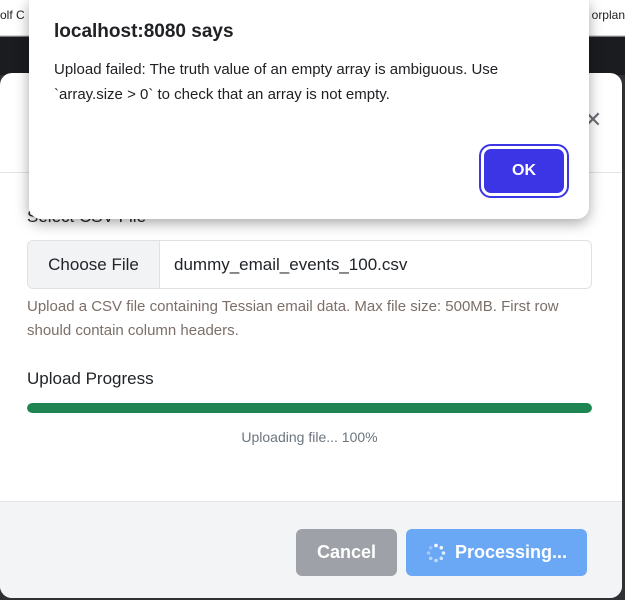 The image size is (625, 600). I want to click on upload-progress-bar, so click(309, 408).